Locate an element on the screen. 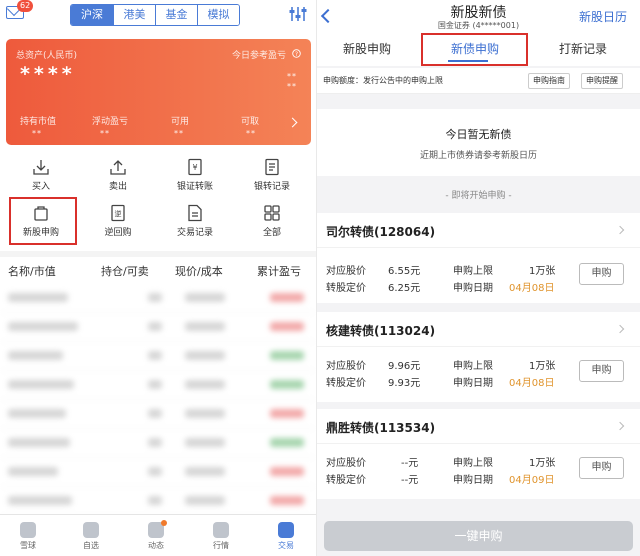  total-assets-value: **** is located at coordinates (48, 74).